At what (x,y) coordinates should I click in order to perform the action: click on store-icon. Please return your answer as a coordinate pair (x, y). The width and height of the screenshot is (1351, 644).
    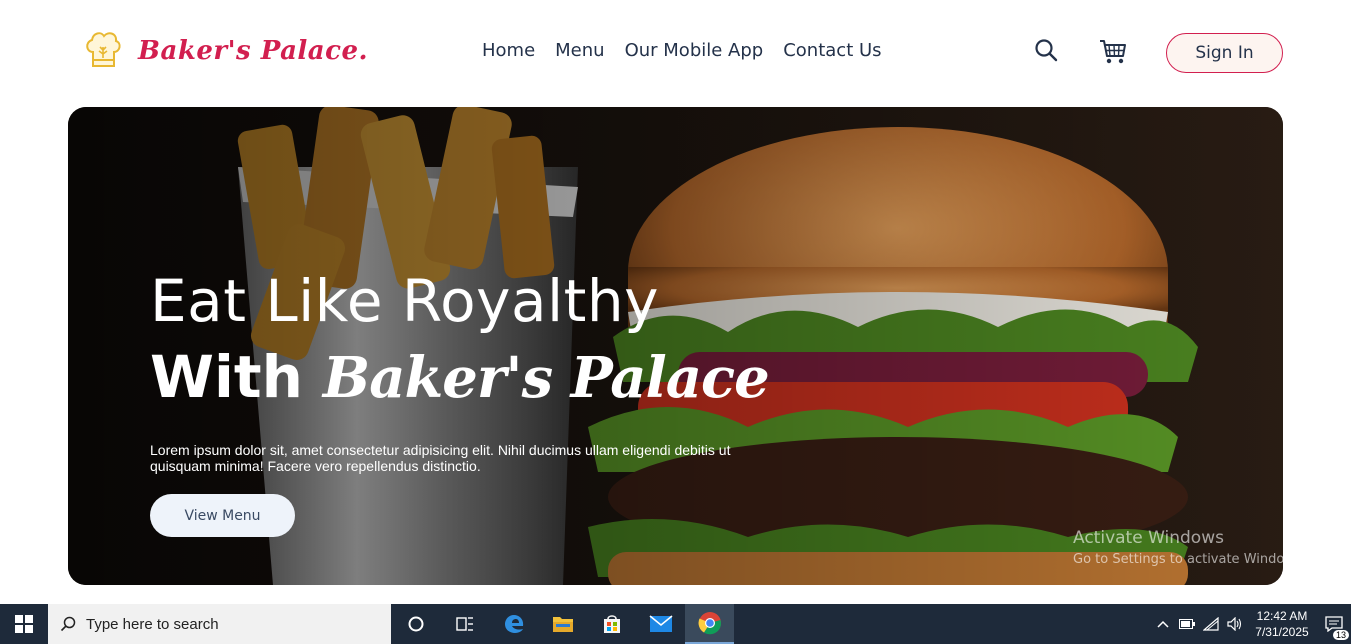
    Looking at the image, I should click on (611, 624).